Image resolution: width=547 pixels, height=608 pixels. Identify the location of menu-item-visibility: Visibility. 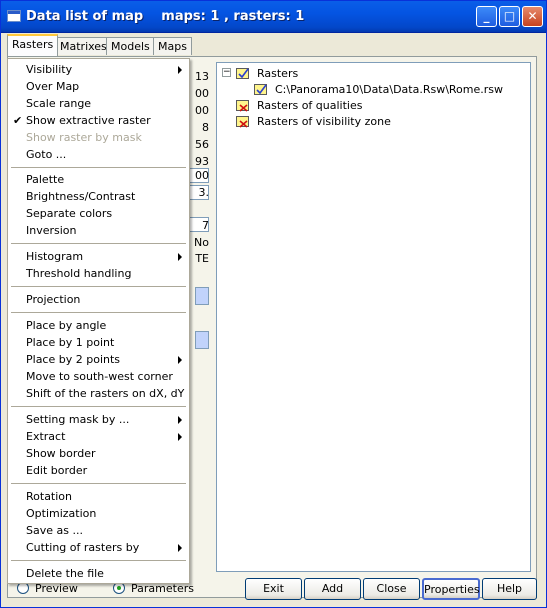
(98, 69).